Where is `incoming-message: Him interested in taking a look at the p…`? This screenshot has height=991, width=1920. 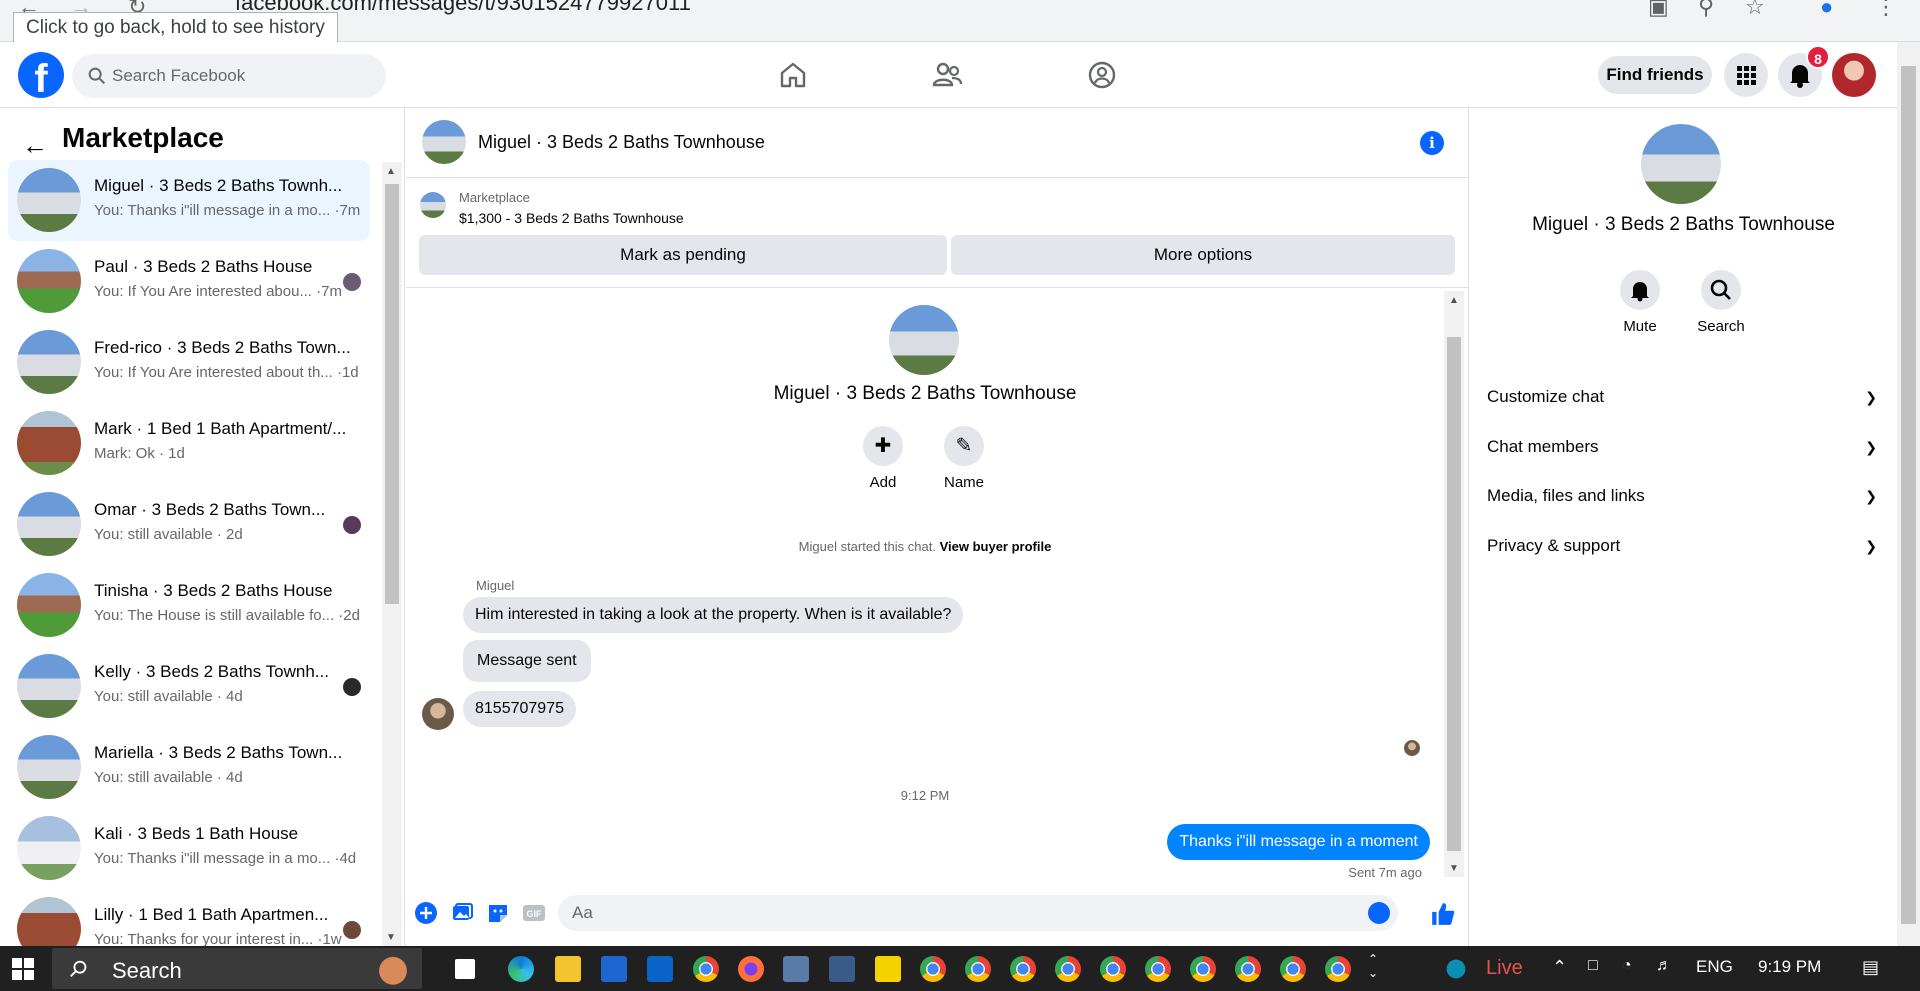 incoming-message: Him interested in taking a look at the p… is located at coordinates (713, 615).